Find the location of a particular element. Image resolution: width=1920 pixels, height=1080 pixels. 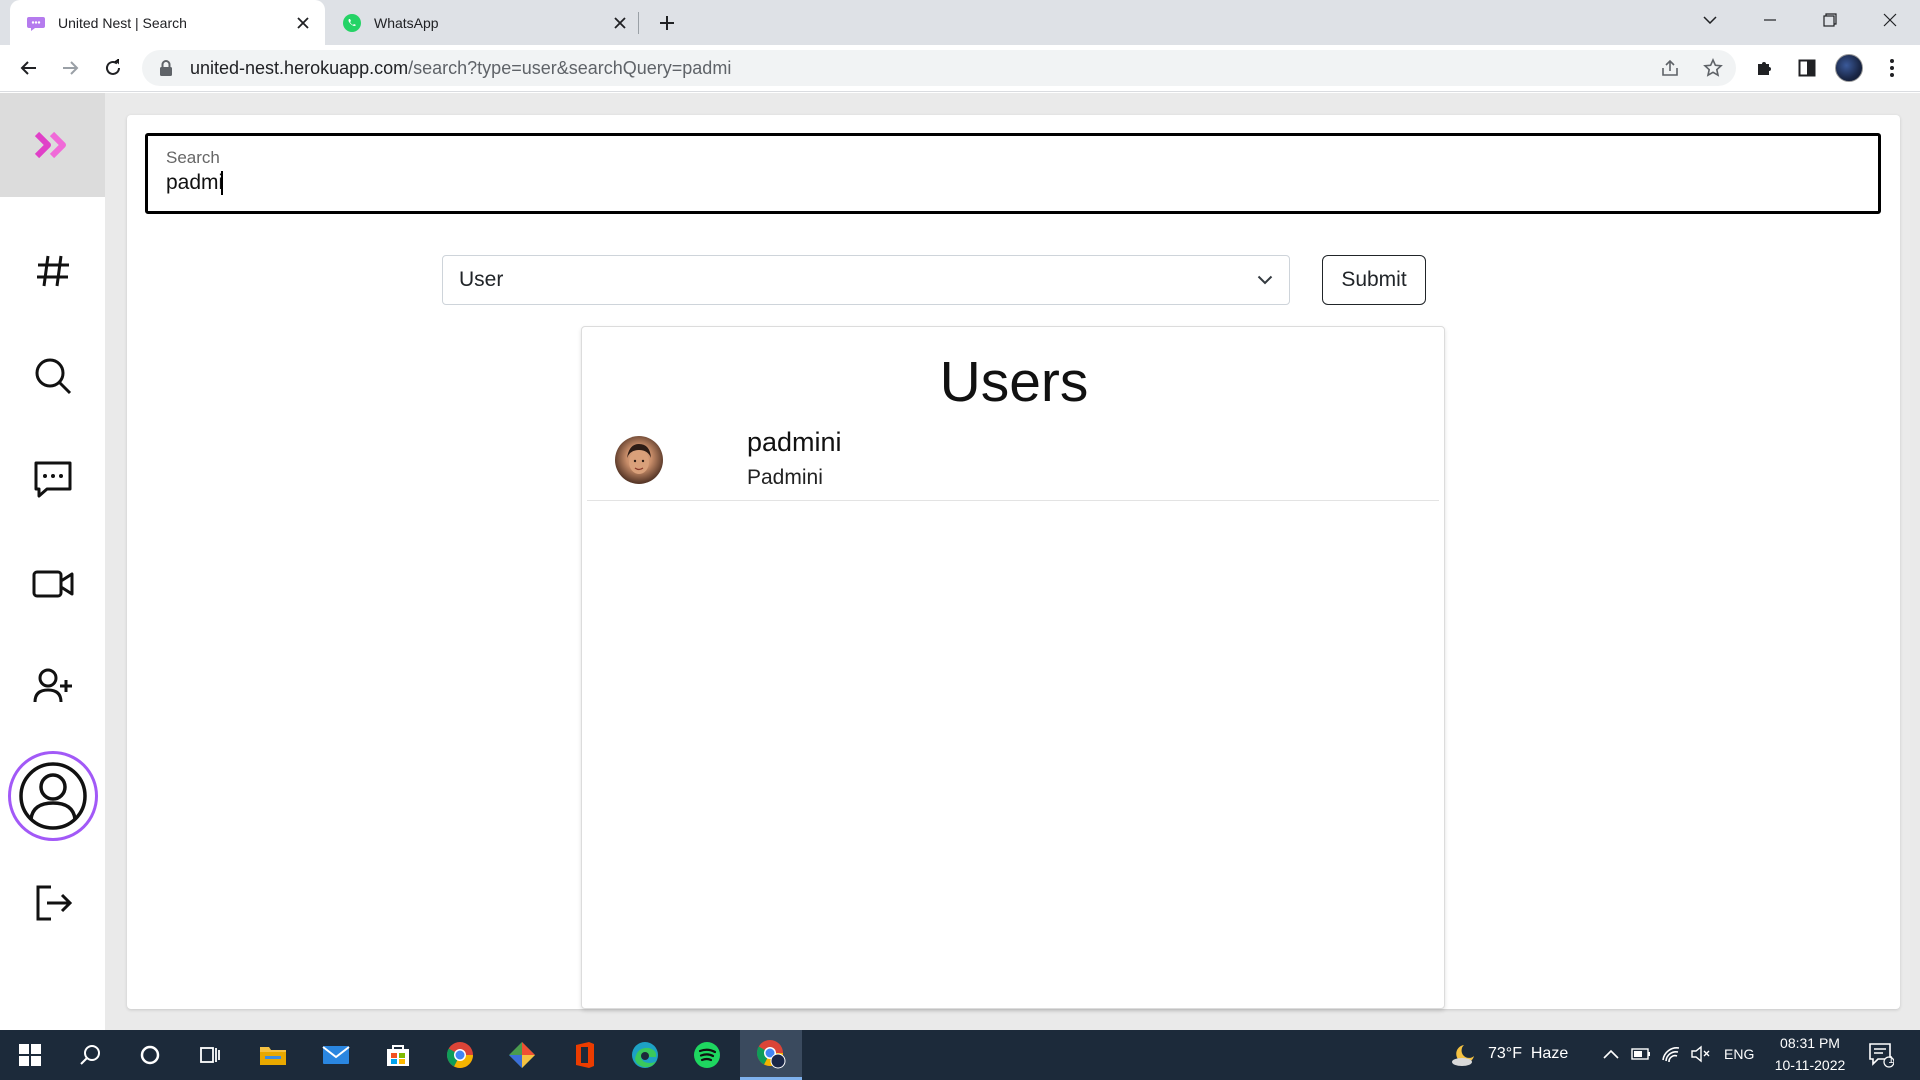

weather-moon-cloud-icon is located at coordinates (1463, 1055).